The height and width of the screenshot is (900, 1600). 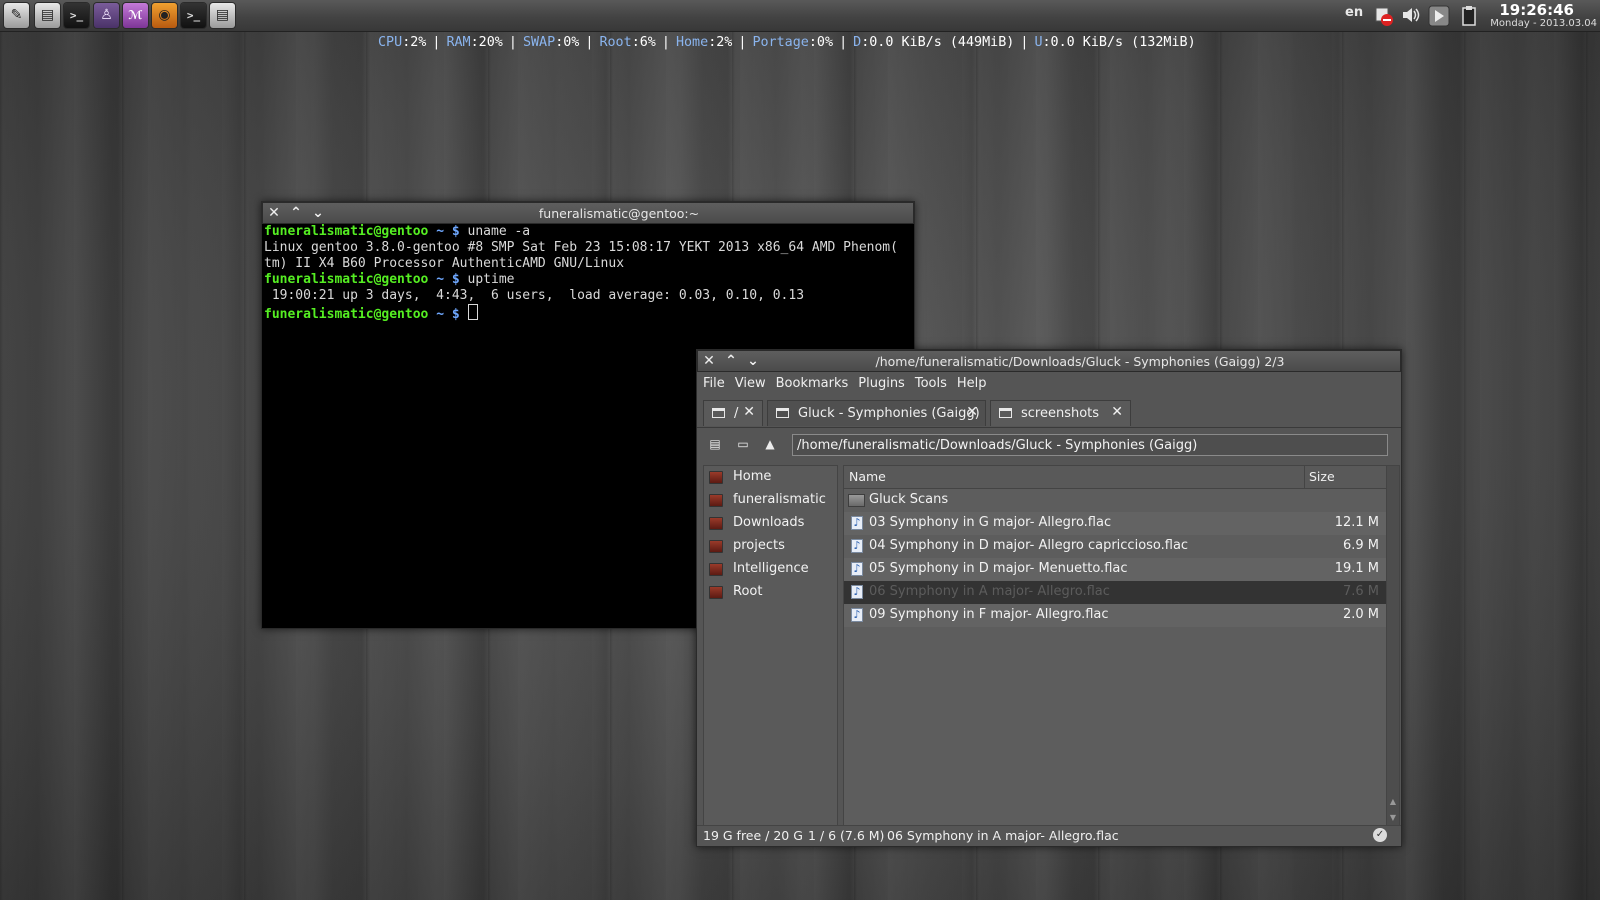 I want to click on file-size: 12.1 M, so click(x=1356, y=522).